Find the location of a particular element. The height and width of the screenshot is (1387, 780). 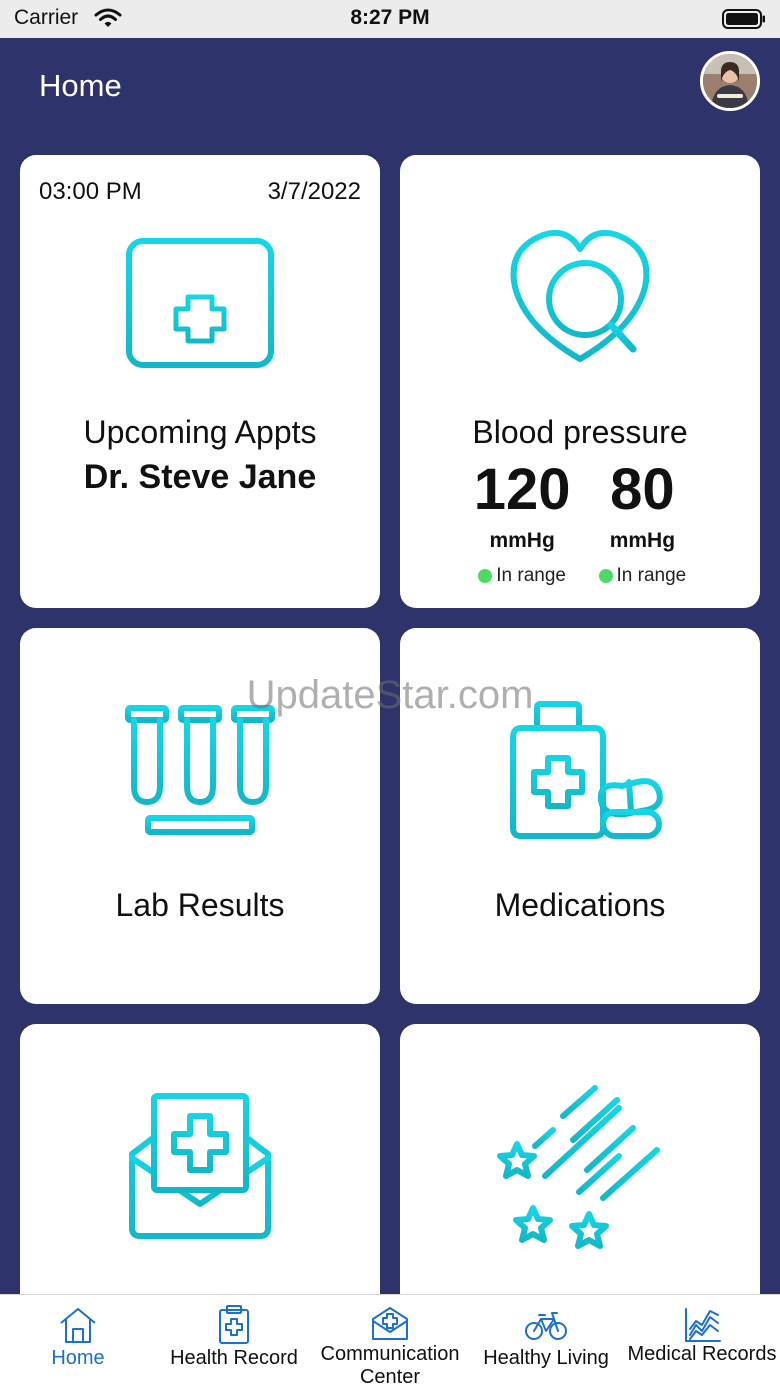

shooting-stars-icon is located at coordinates (580, 1166).